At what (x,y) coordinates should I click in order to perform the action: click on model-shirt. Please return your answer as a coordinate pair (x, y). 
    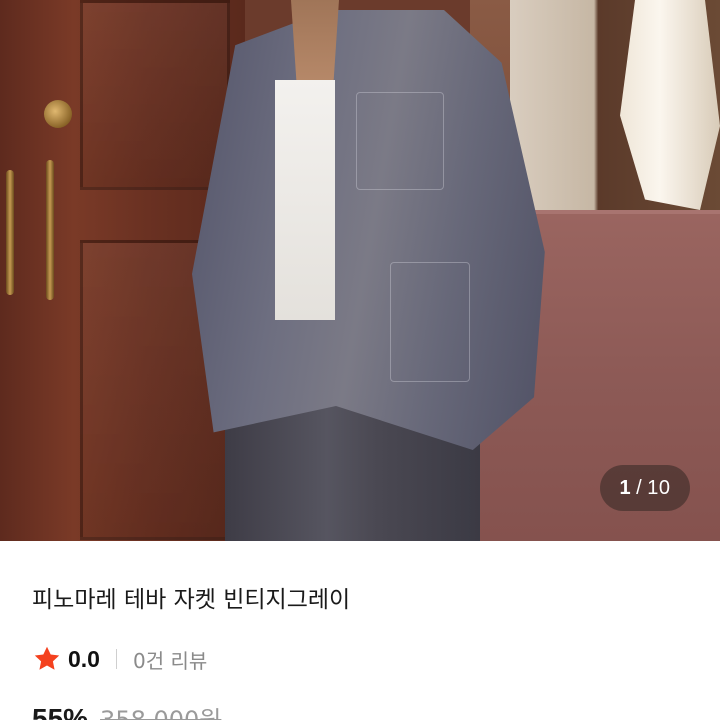
    Looking at the image, I should click on (305, 200).